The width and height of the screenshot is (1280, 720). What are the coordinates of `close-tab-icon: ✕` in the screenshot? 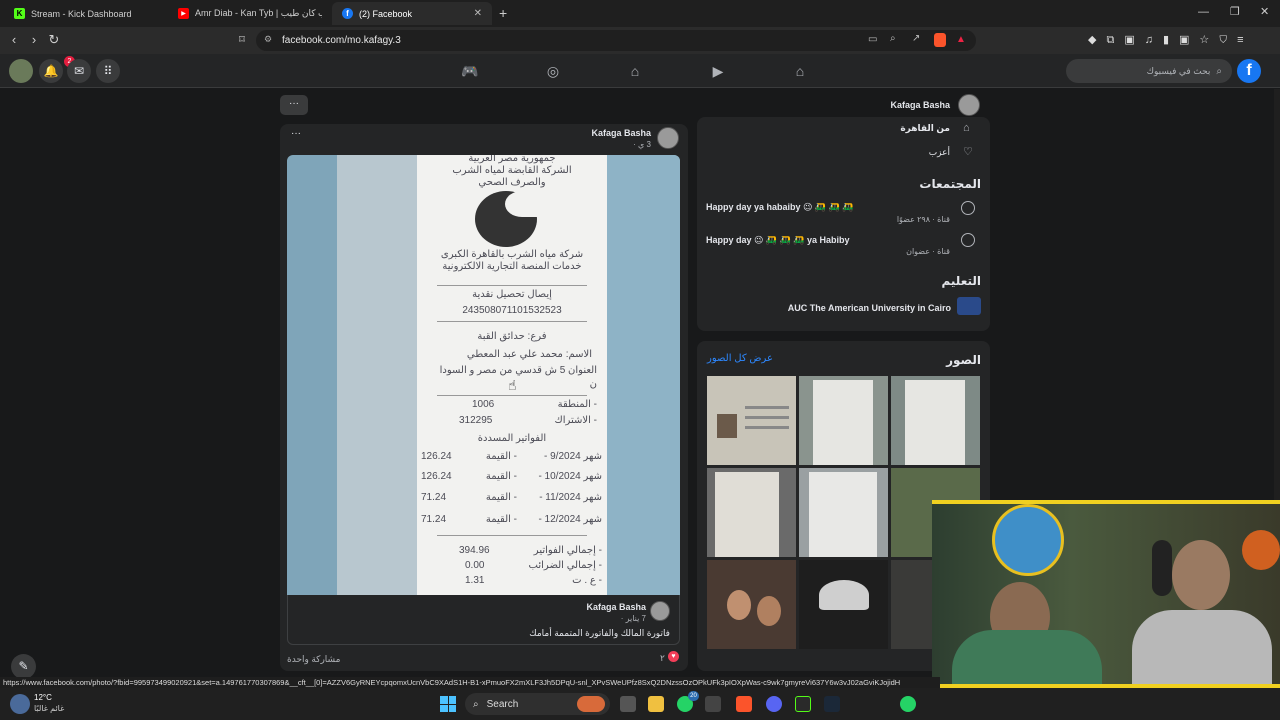 It's located at (474, 13).